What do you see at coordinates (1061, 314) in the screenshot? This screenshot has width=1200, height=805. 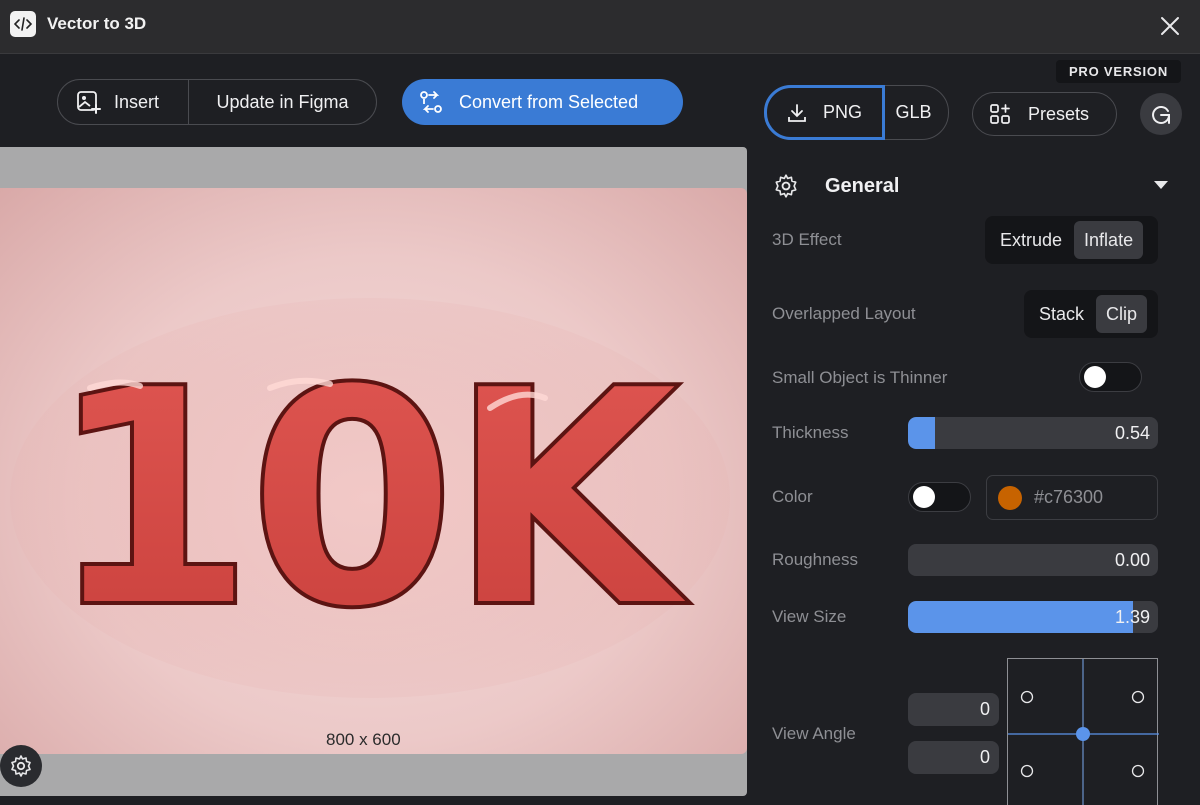 I see `layout-option-stack: Stack` at bounding box center [1061, 314].